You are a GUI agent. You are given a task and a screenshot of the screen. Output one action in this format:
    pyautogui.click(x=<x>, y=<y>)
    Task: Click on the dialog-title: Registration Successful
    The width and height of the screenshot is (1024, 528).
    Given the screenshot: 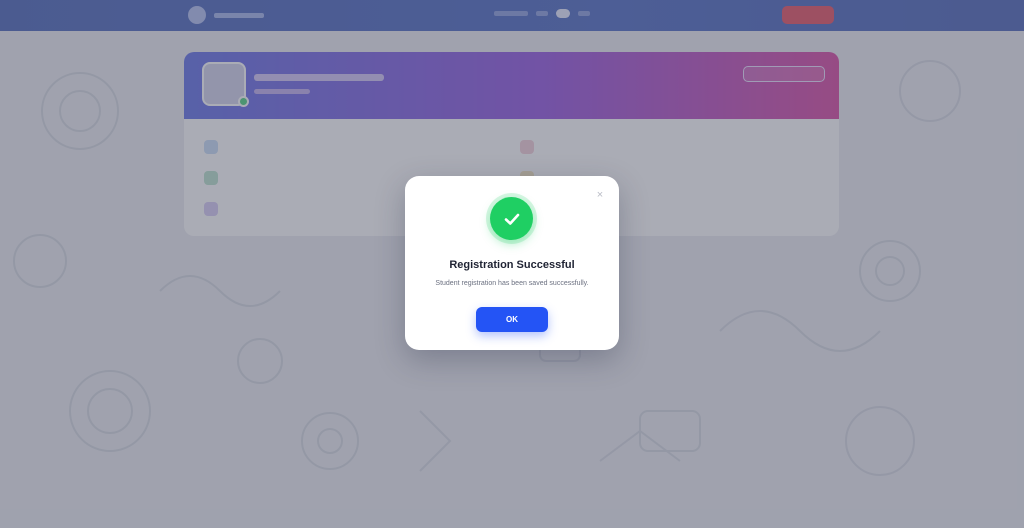 What is the action you would take?
    pyautogui.click(x=512, y=265)
    